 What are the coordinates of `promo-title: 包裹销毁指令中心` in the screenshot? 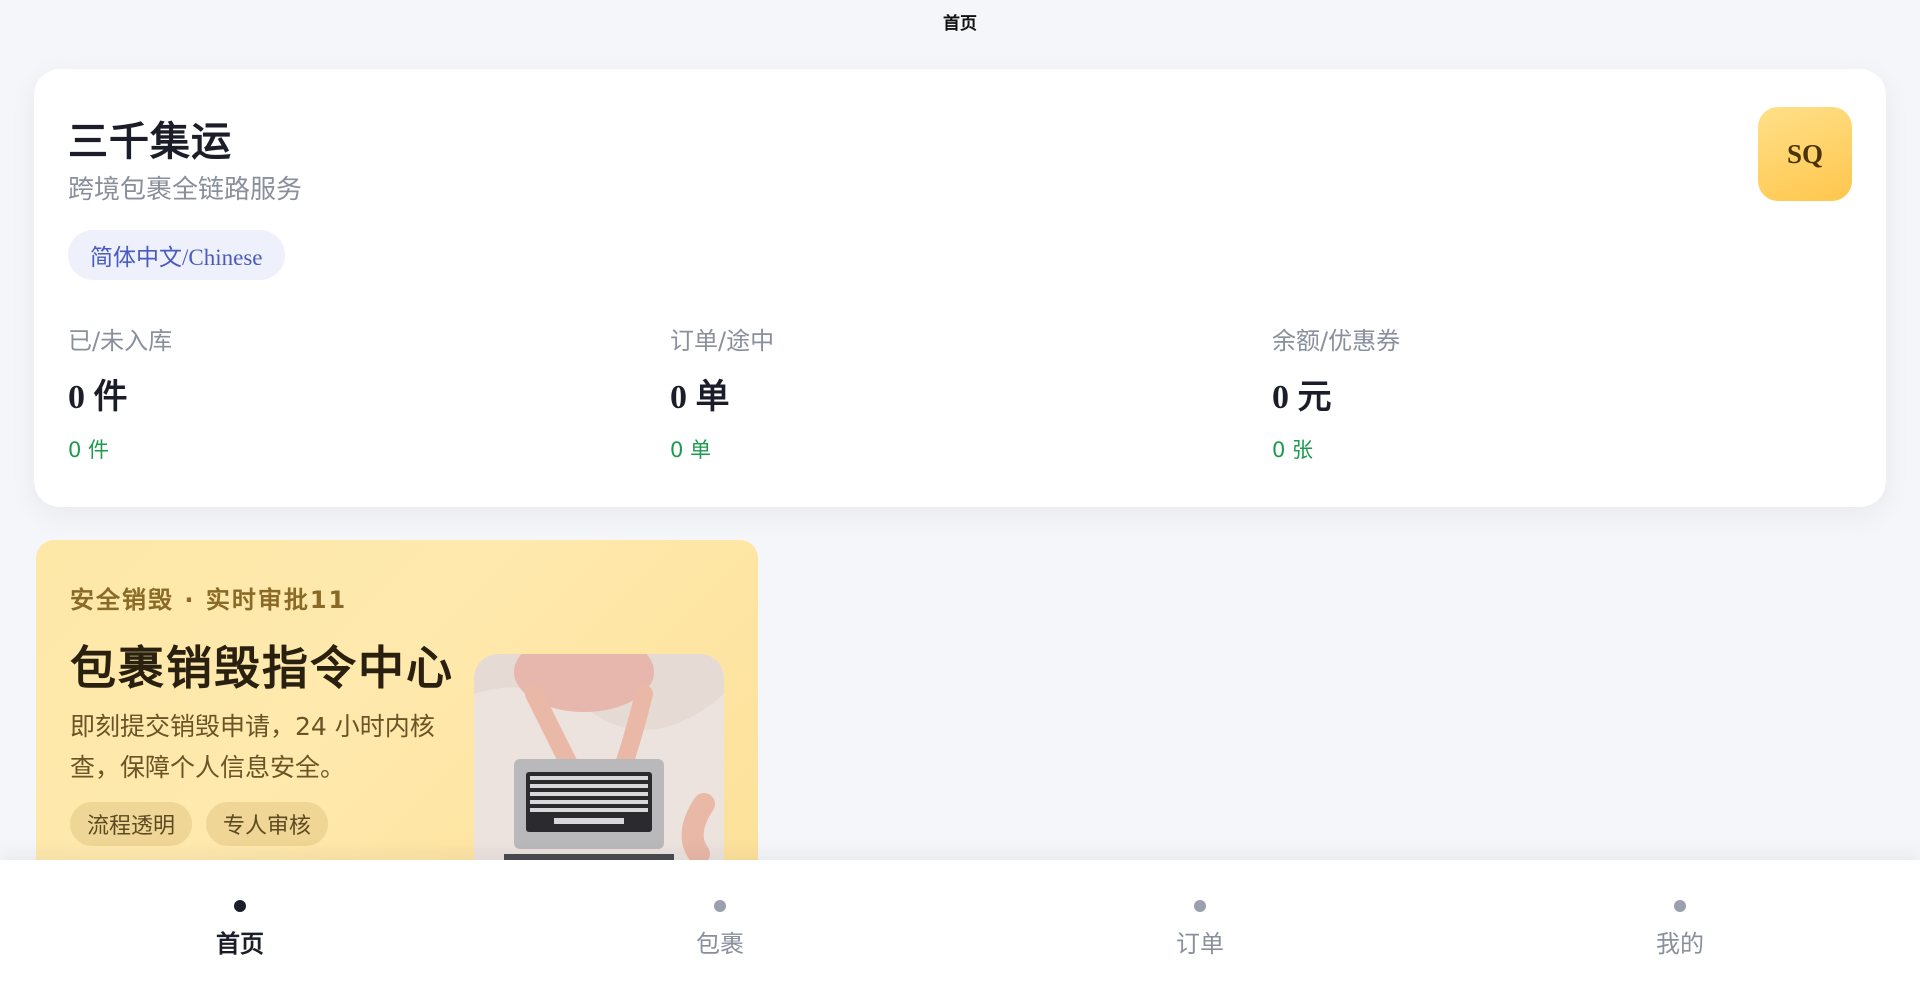 It's located at (262, 668).